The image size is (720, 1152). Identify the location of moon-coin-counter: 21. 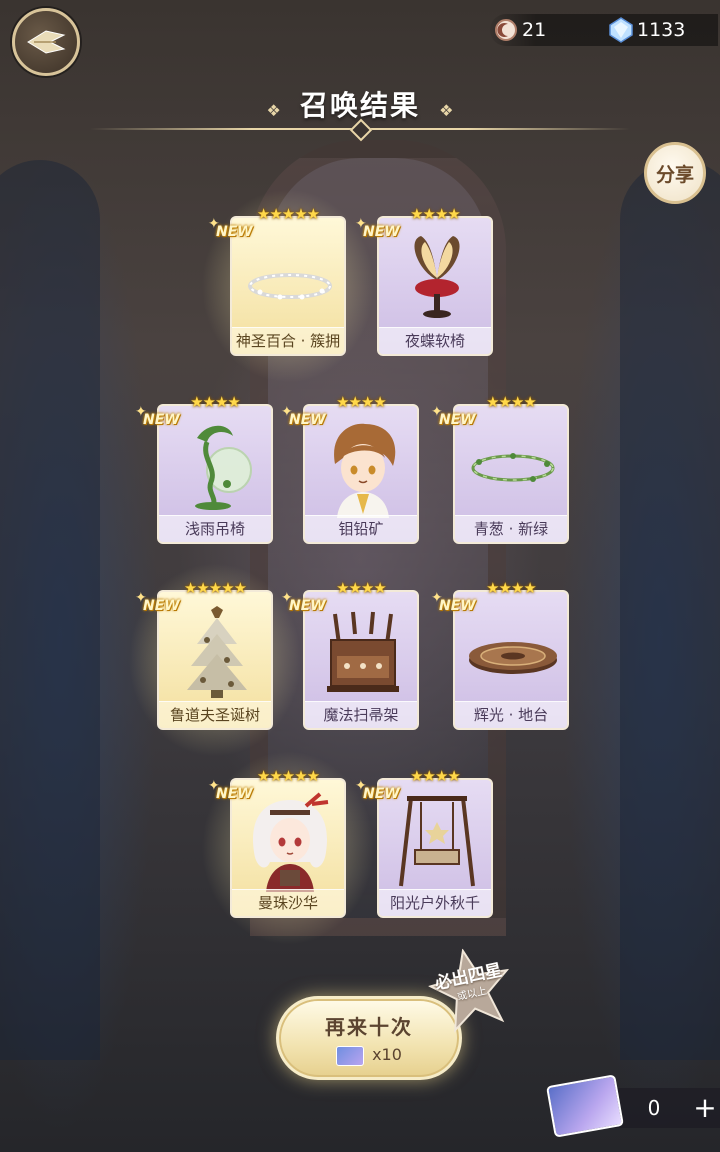
(520, 30).